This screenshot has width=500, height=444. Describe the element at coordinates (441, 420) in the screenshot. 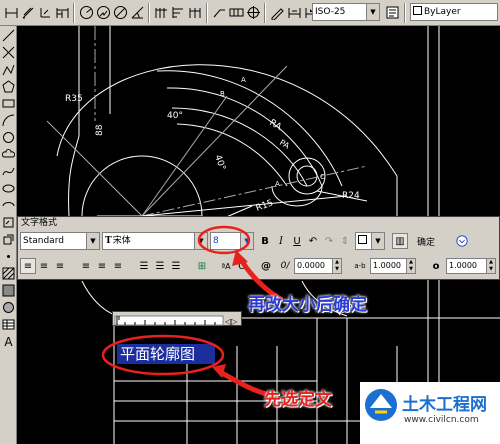

I see `watermark-url: www.civilcn.com` at that location.